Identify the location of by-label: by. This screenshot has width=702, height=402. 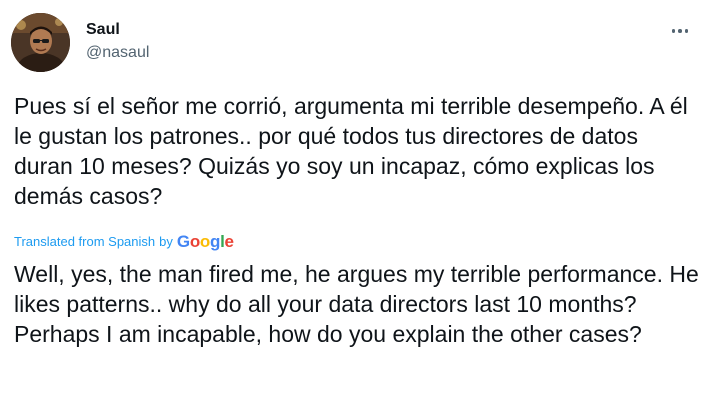
(166, 241).